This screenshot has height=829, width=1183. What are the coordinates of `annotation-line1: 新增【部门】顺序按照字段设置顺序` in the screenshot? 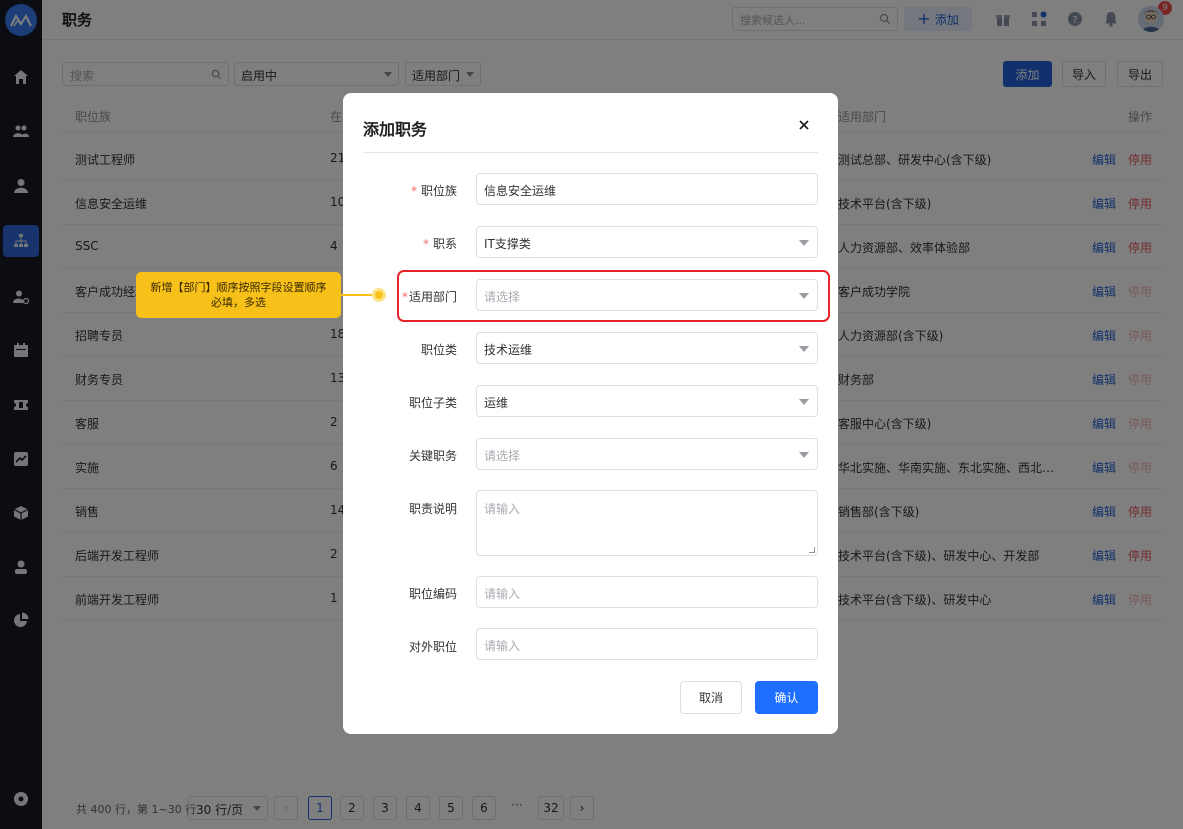 It's located at (238, 287).